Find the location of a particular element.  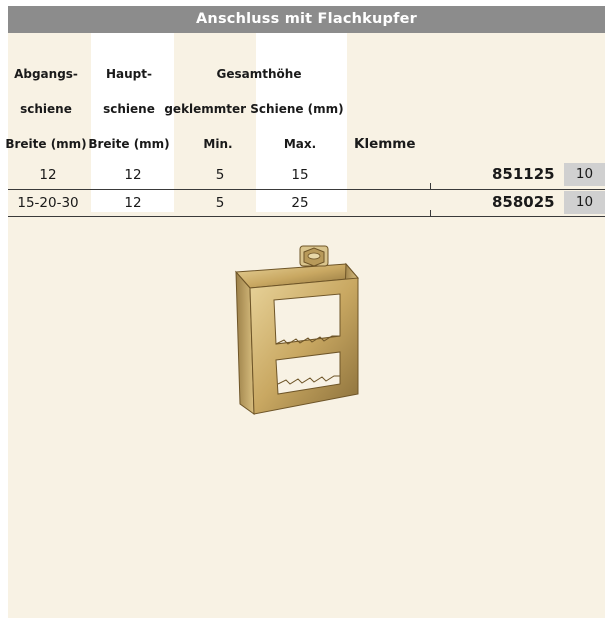

row1-max: 15 is located at coordinates (300, 175).